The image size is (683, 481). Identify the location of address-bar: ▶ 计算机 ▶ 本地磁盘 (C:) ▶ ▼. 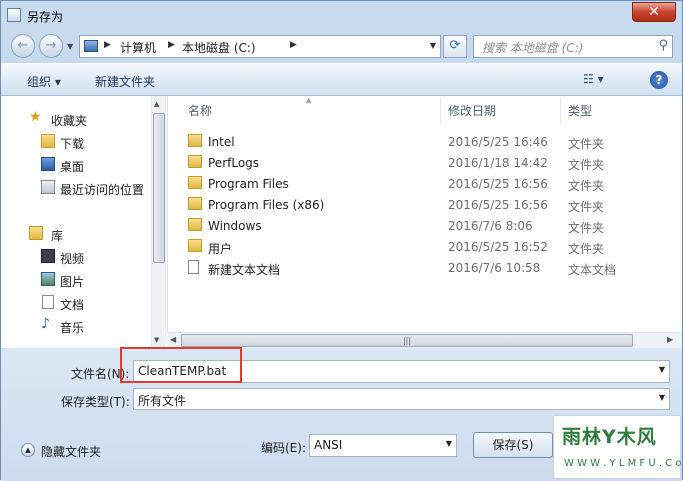
(260, 46).